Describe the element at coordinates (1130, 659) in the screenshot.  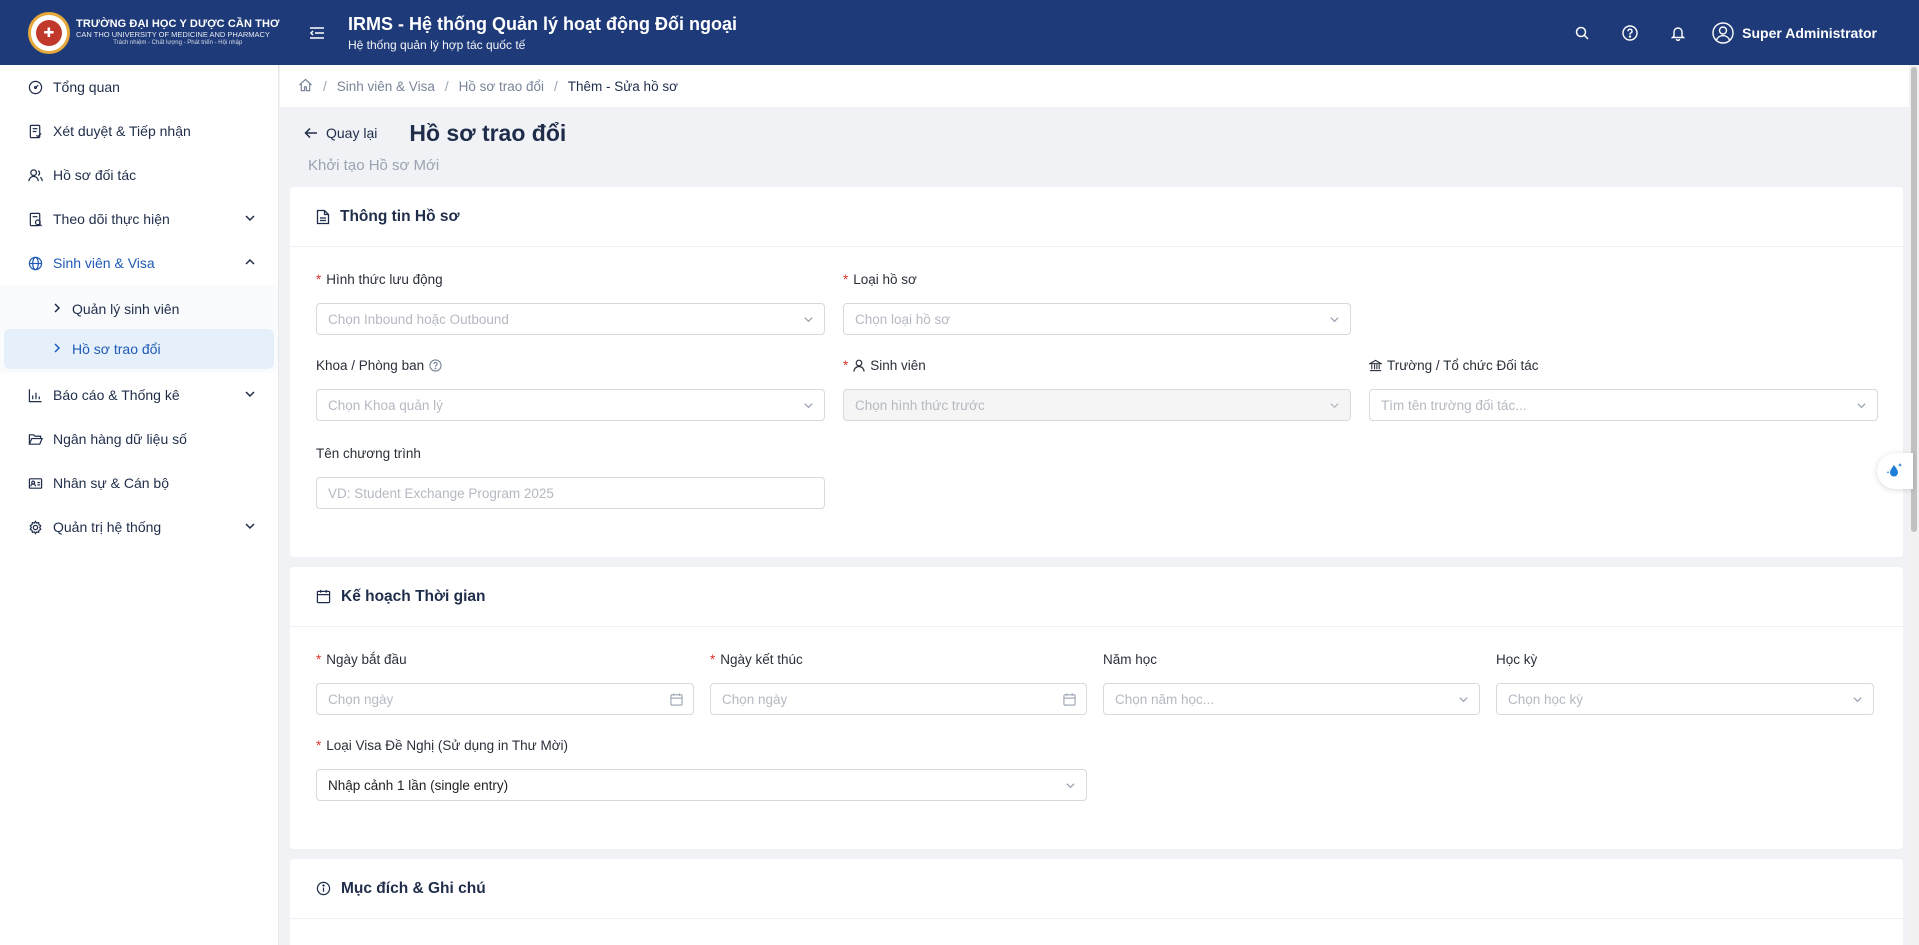
I see `academic-year-label: Năm học` at that location.